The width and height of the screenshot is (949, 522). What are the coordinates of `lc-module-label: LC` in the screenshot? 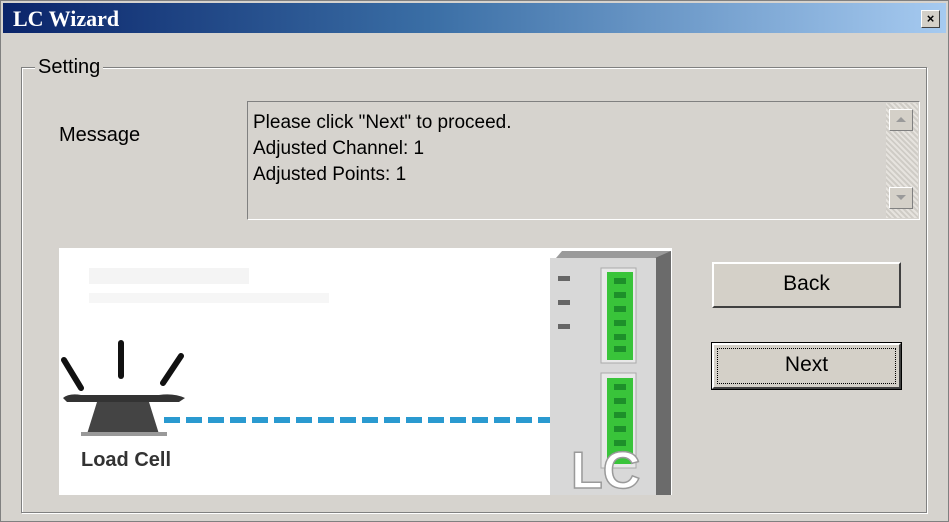 It's located at (605, 468).